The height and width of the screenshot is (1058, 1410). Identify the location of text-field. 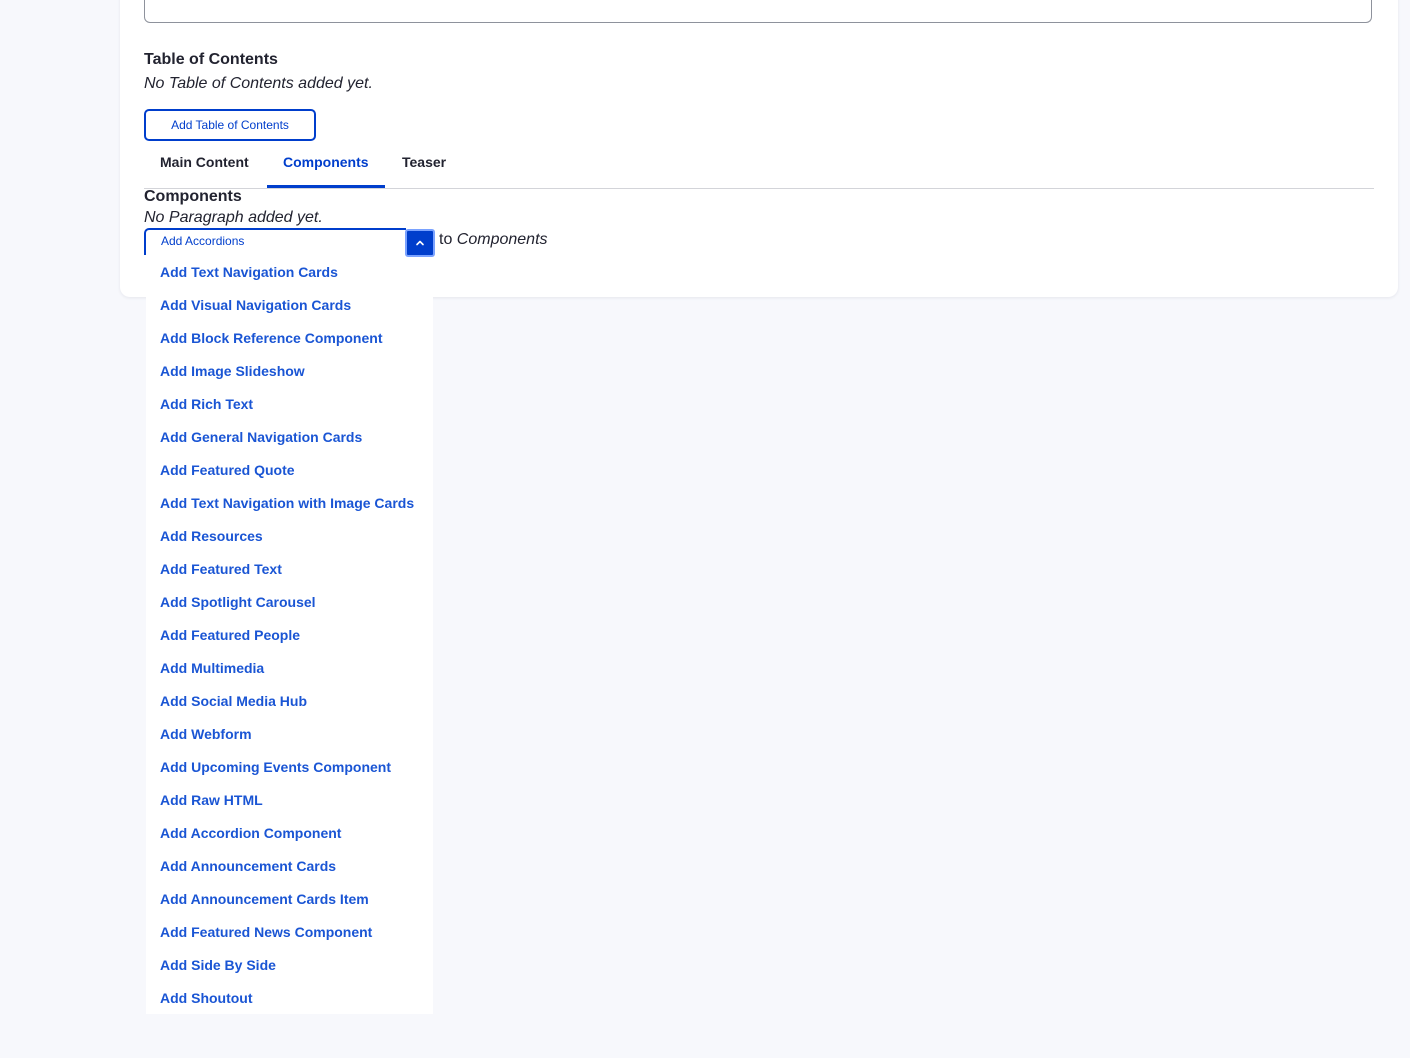
(758, 11).